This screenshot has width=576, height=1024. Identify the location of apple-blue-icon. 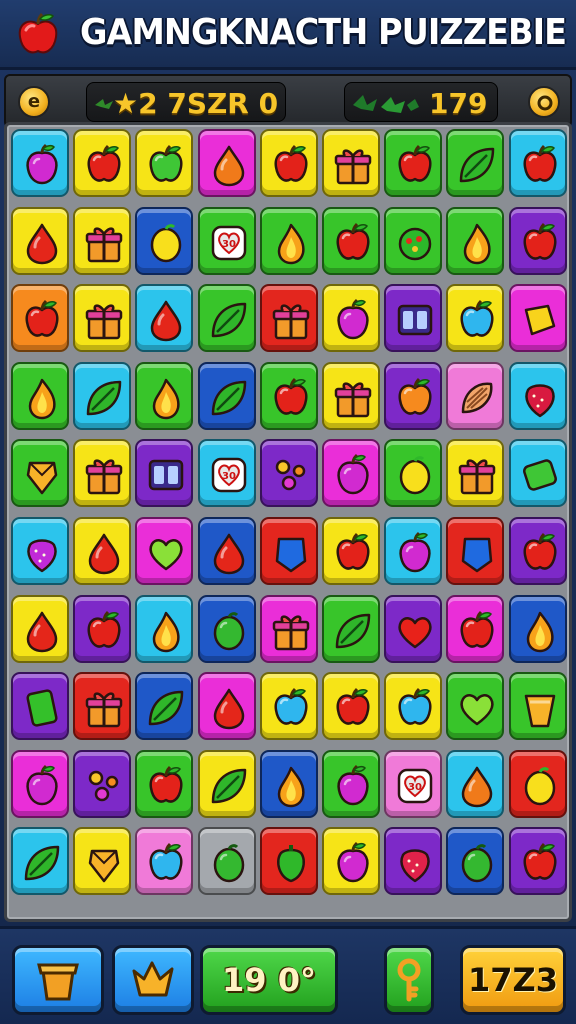
(291, 706).